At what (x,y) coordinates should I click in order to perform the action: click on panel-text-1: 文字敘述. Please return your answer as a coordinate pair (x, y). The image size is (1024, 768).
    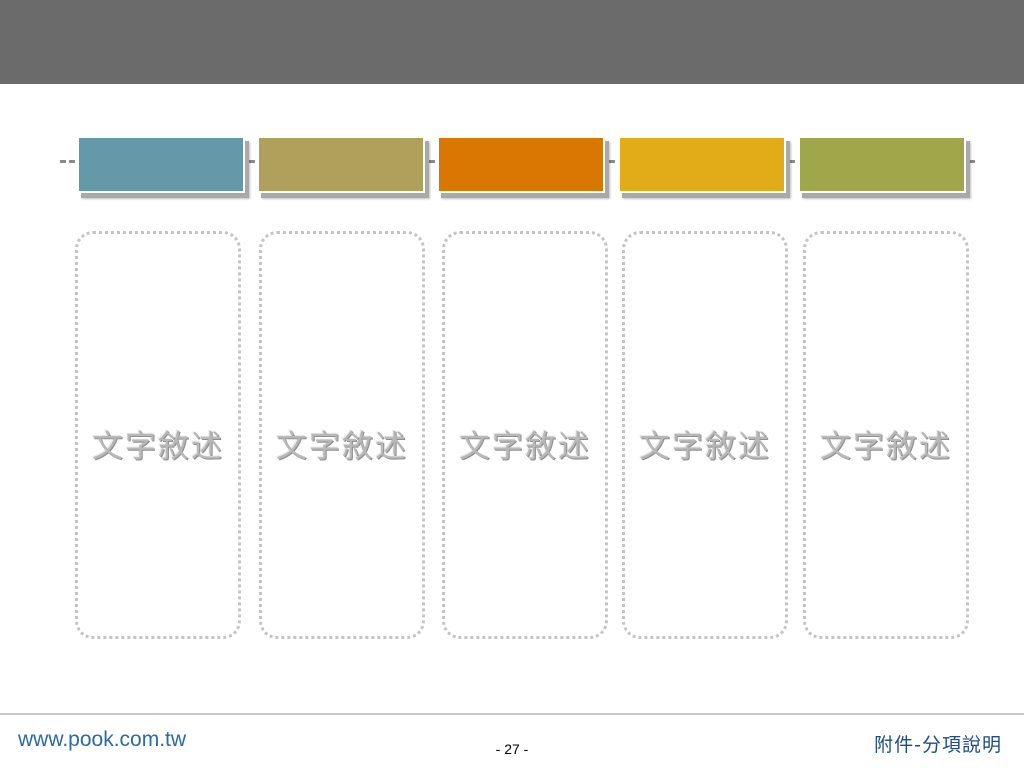
    Looking at the image, I should click on (158, 447).